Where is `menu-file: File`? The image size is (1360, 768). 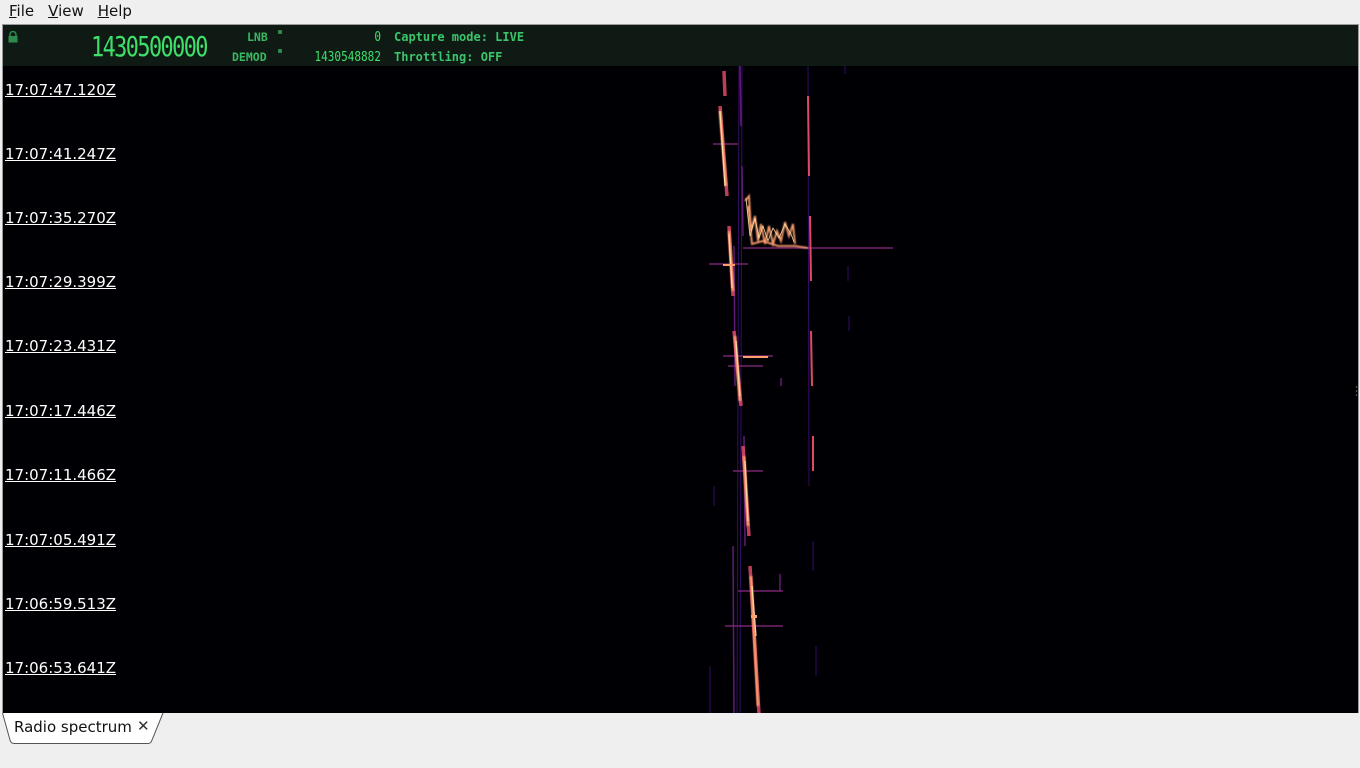
menu-file: File is located at coordinates (21, 11).